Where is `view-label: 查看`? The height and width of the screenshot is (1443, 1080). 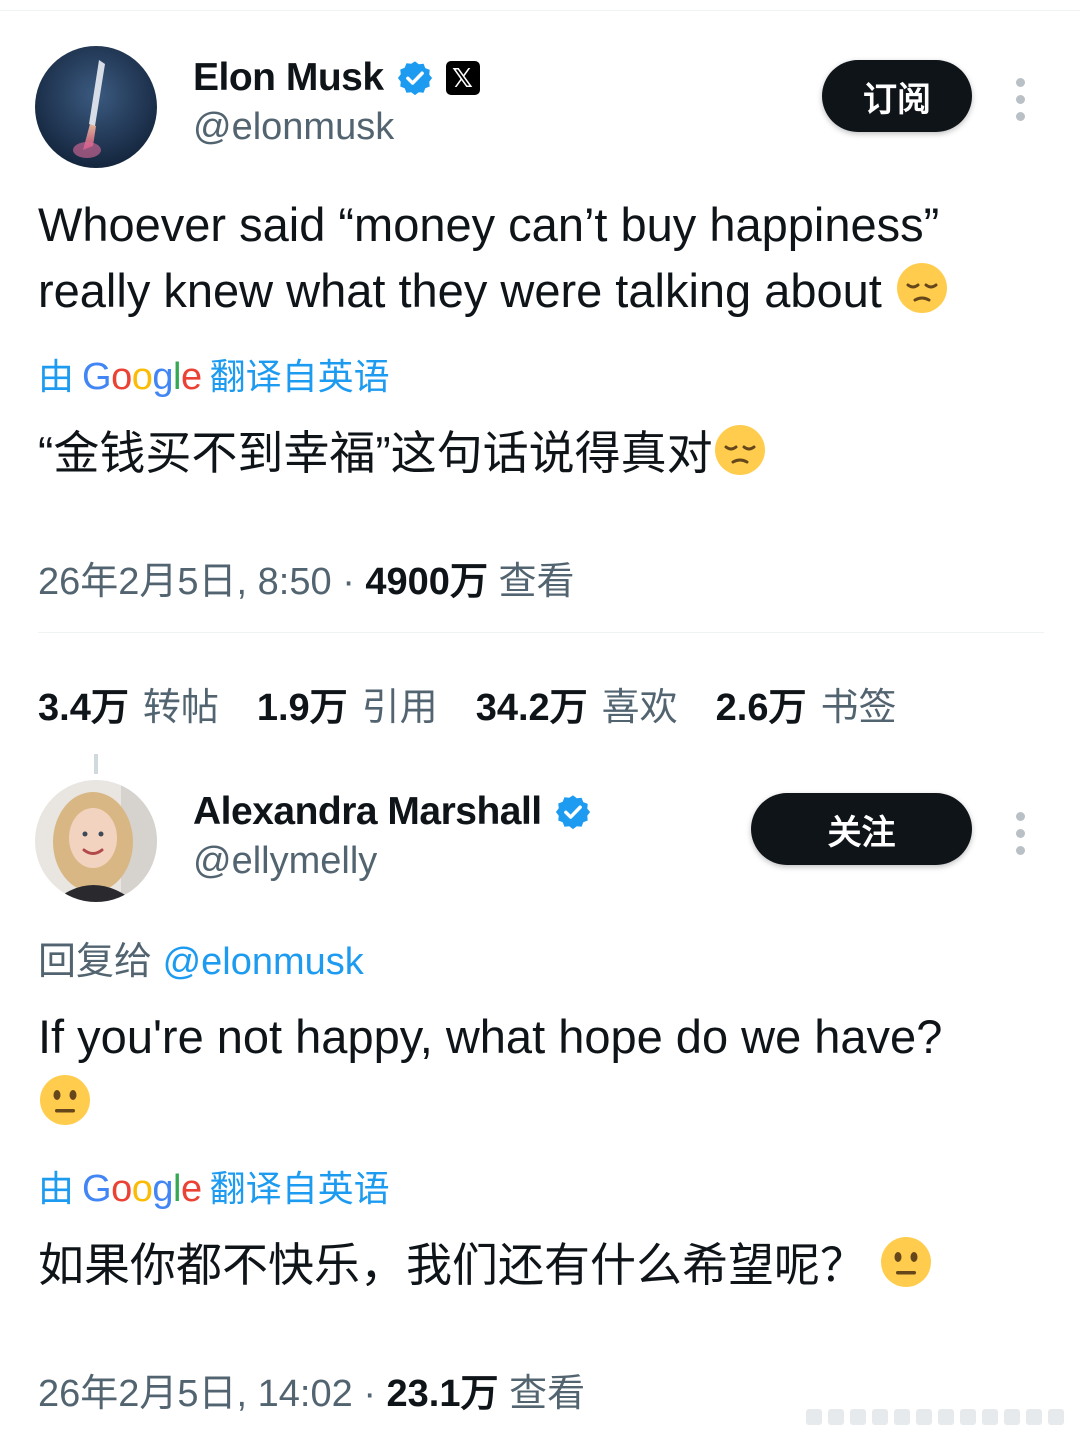
view-label: 查看 is located at coordinates (536, 582).